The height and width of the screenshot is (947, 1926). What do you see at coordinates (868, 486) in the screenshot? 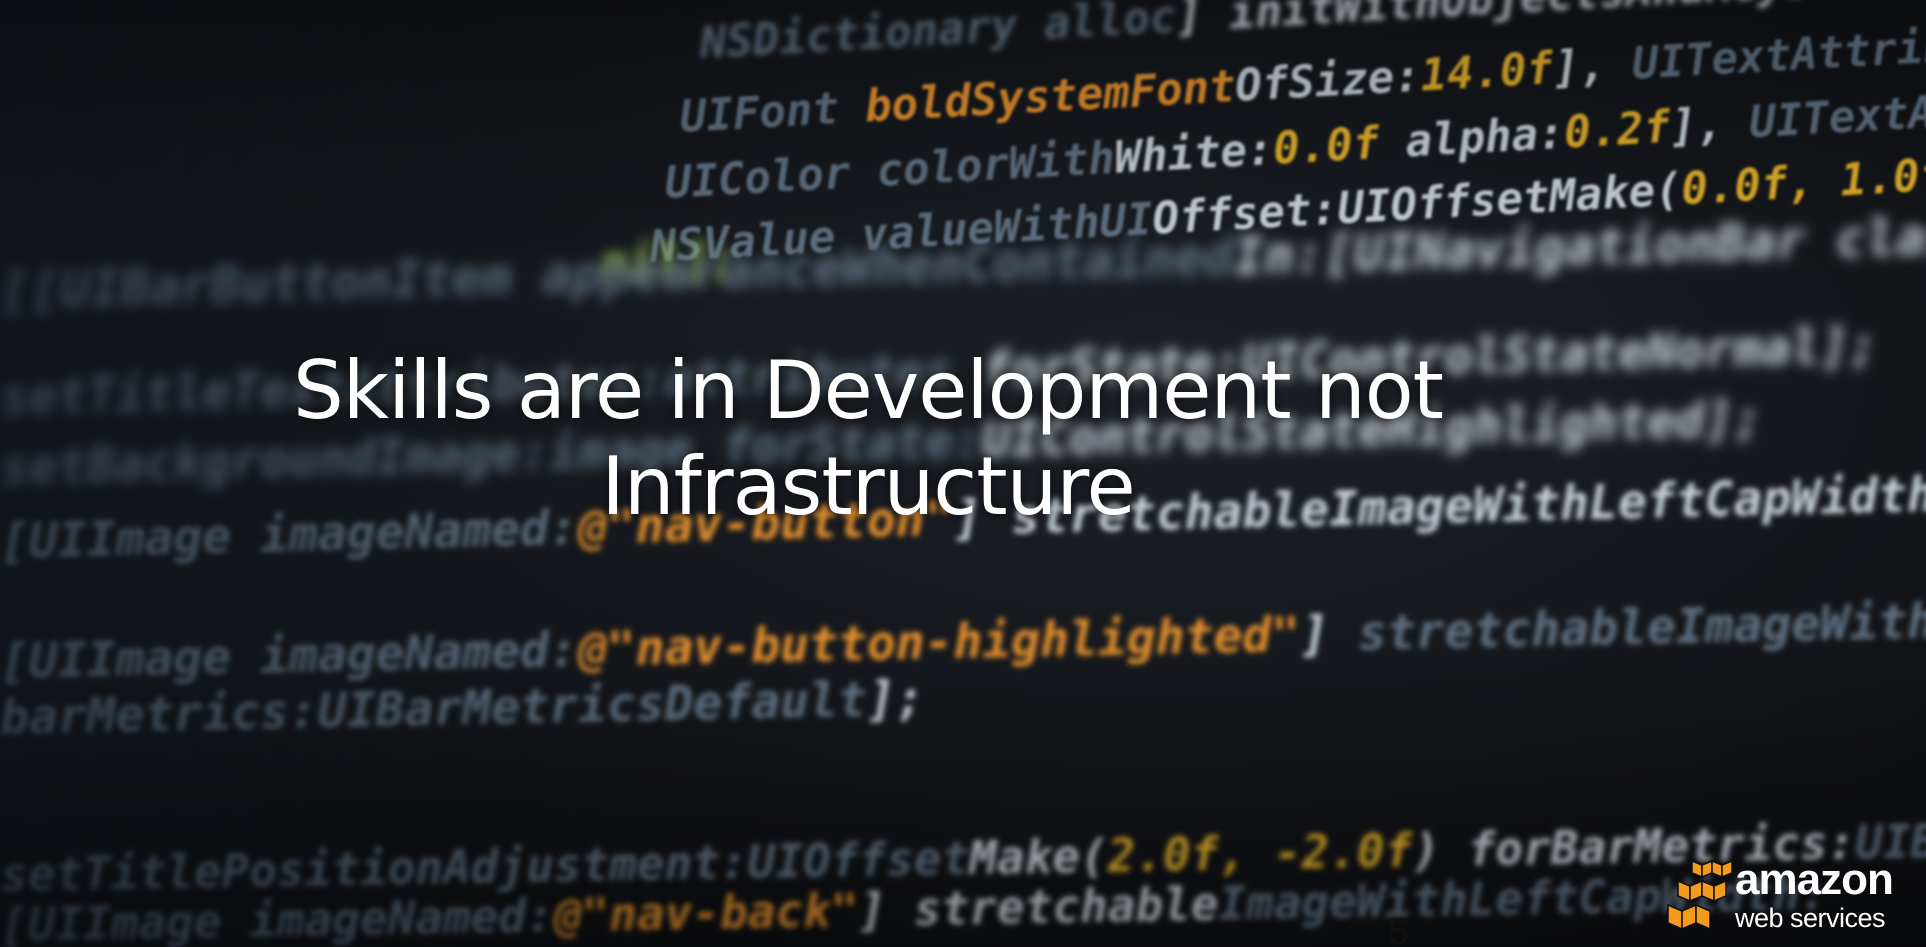
I see `slide-title-line-2: Infrastructure` at bounding box center [868, 486].